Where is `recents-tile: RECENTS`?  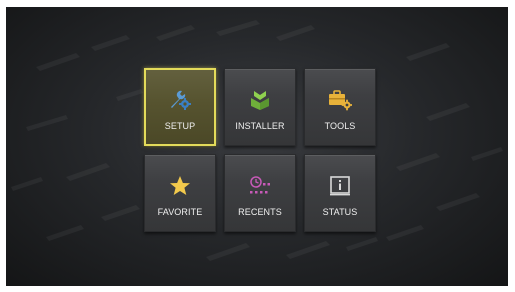
recents-tile: RECENTS is located at coordinates (260, 193).